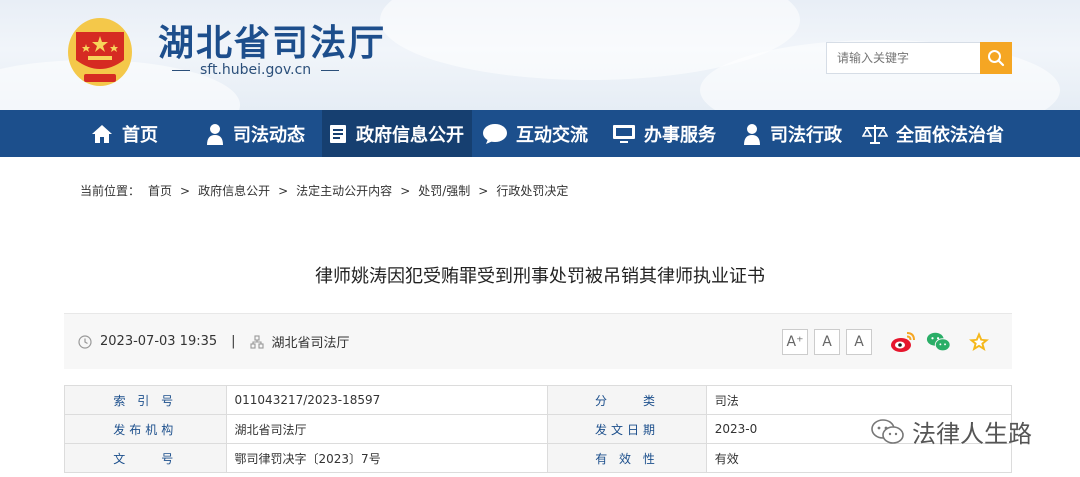  I want to click on nav-label: 首页, so click(140, 135).